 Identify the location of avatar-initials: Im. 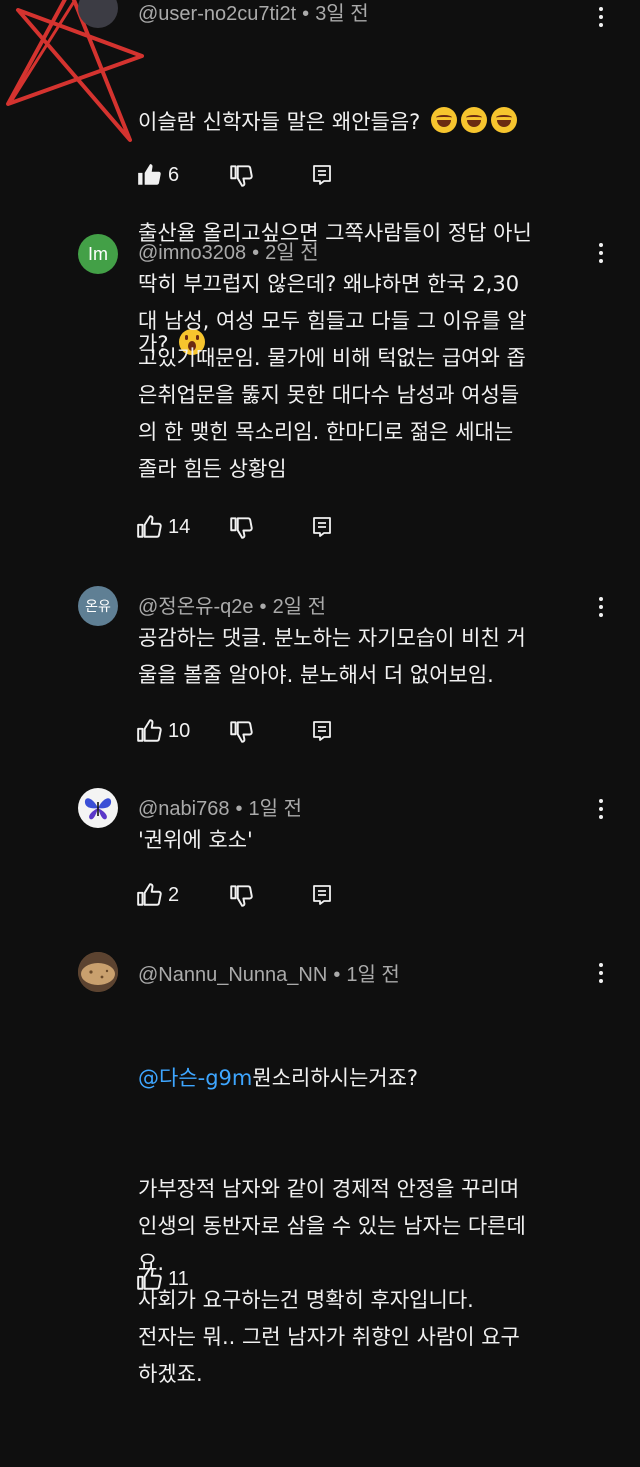
(98, 253).